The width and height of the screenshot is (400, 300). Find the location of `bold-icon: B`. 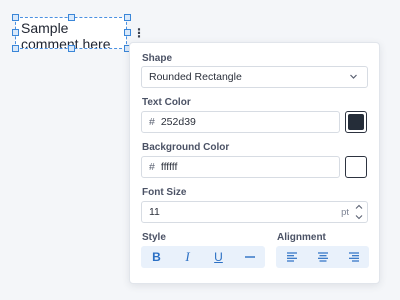

bold-icon: B is located at coordinates (156, 257).